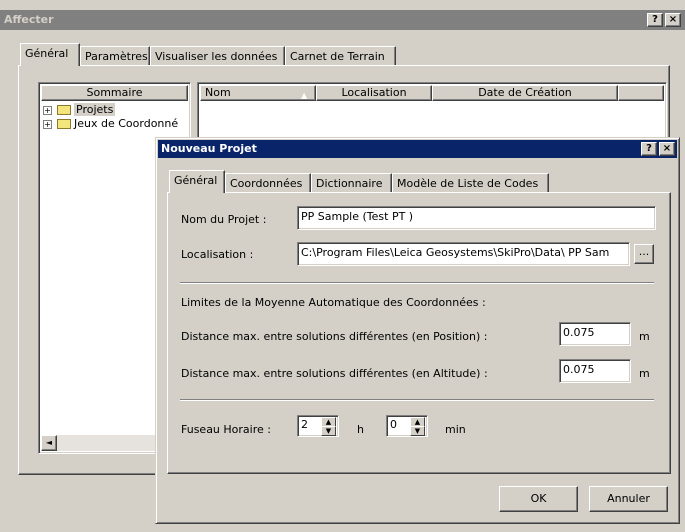 Image resolution: width=685 pixels, height=532 pixels. What do you see at coordinates (644, 373) in the screenshot?
I see `dist-altitude-unit: m` at bounding box center [644, 373].